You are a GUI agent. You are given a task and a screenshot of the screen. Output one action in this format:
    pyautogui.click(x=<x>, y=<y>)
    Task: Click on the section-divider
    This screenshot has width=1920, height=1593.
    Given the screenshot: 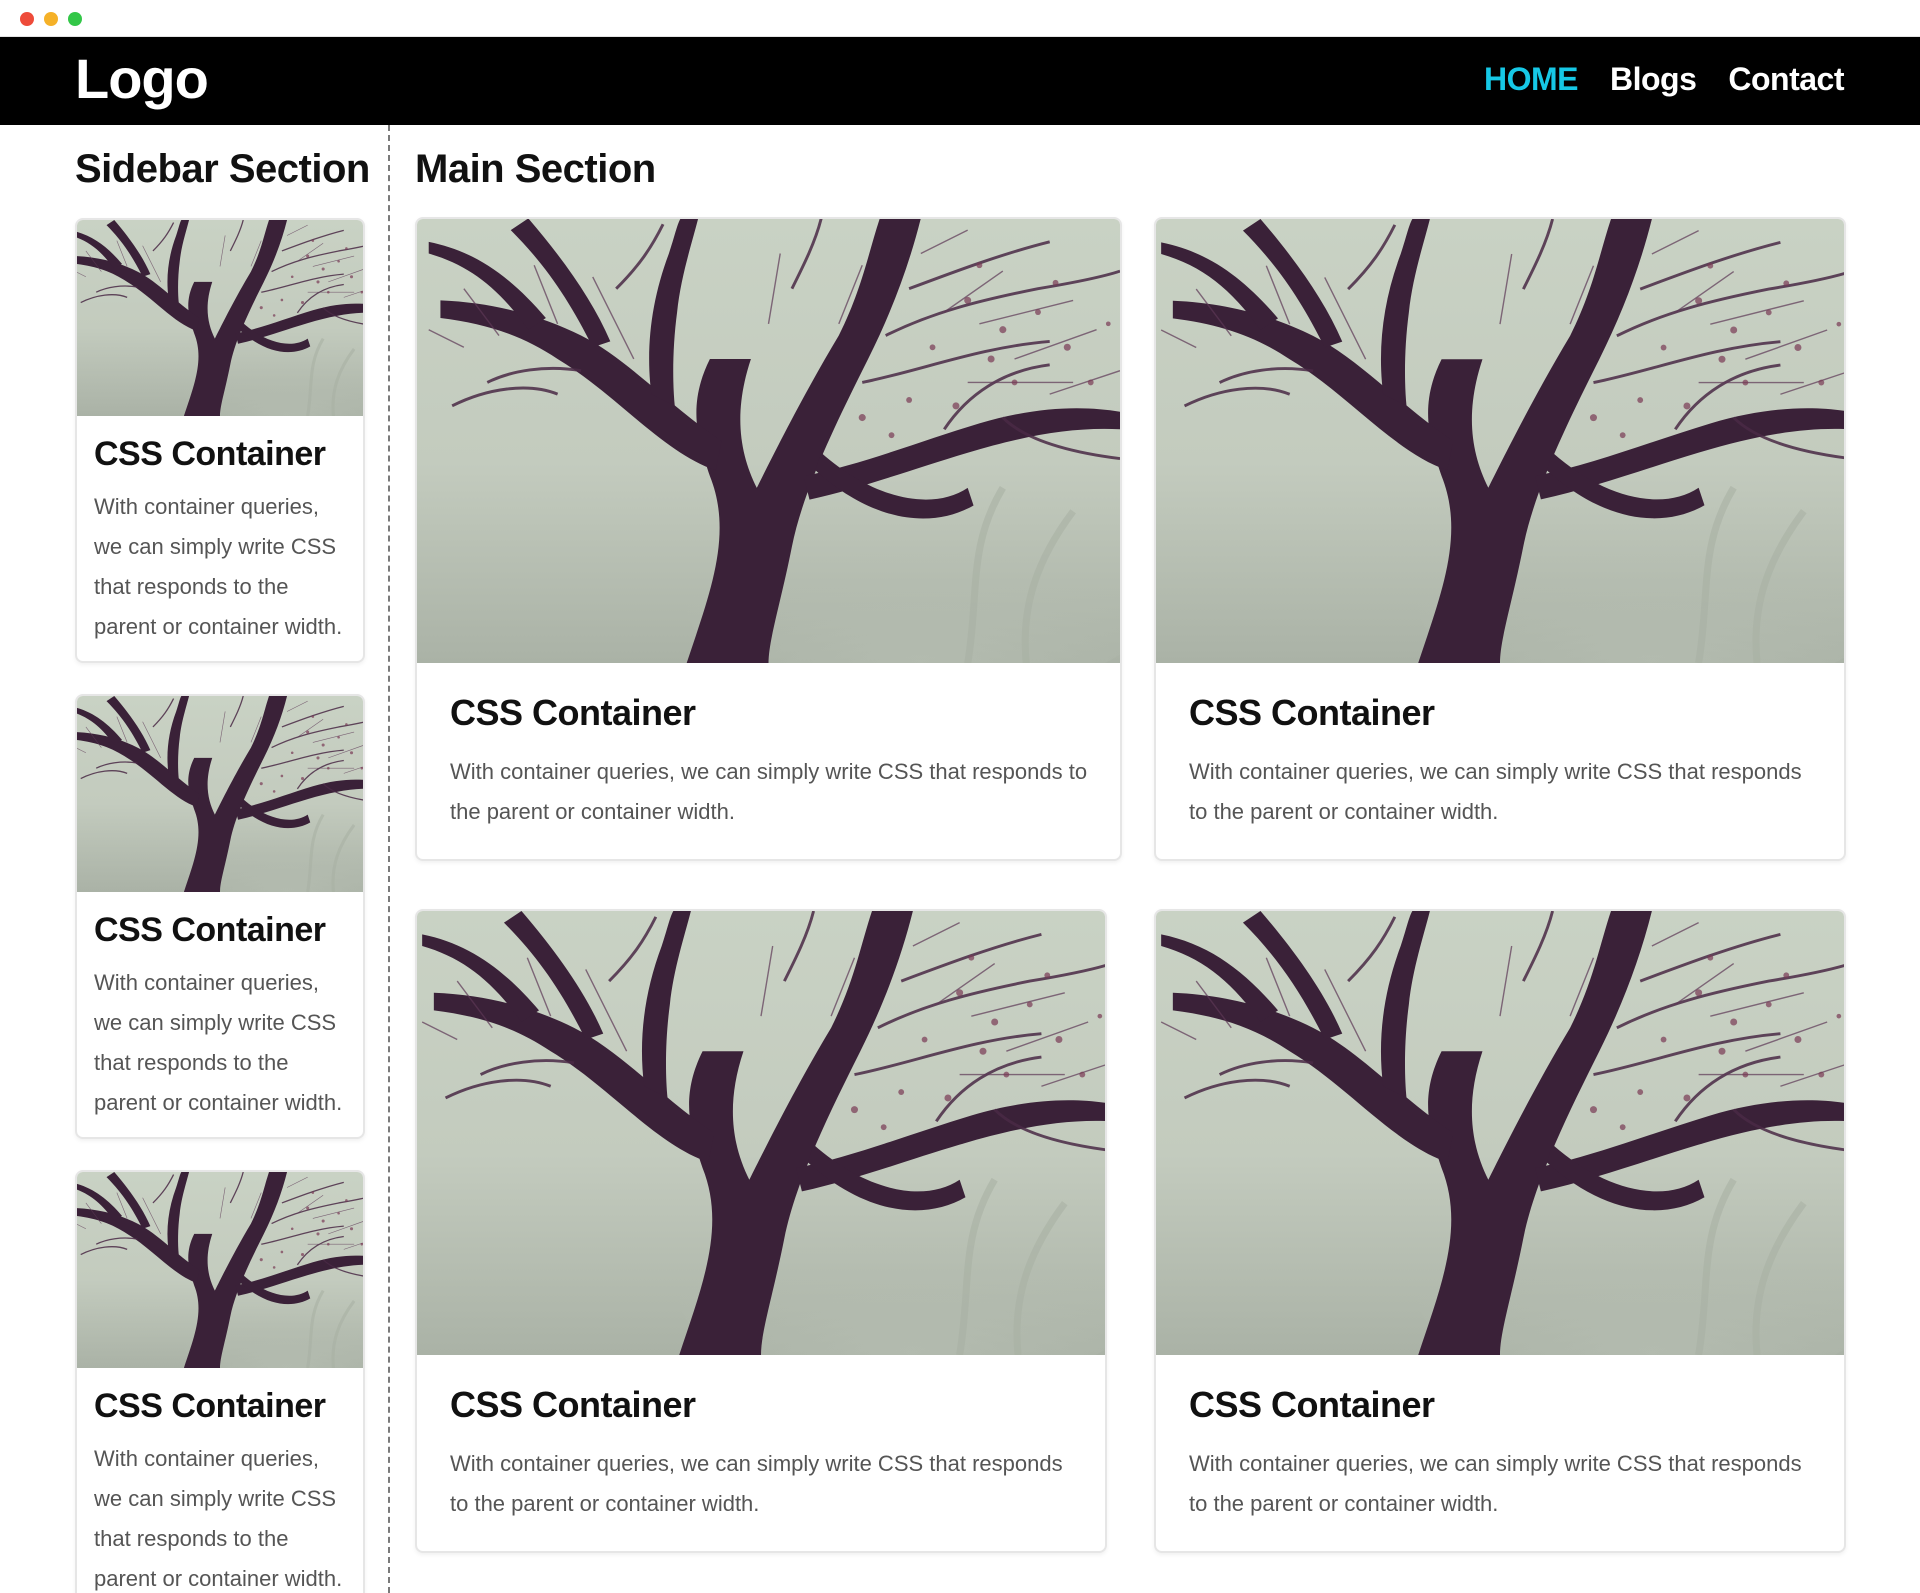 What is the action you would take?
    pyautogui.click(x=389, y=859)
    